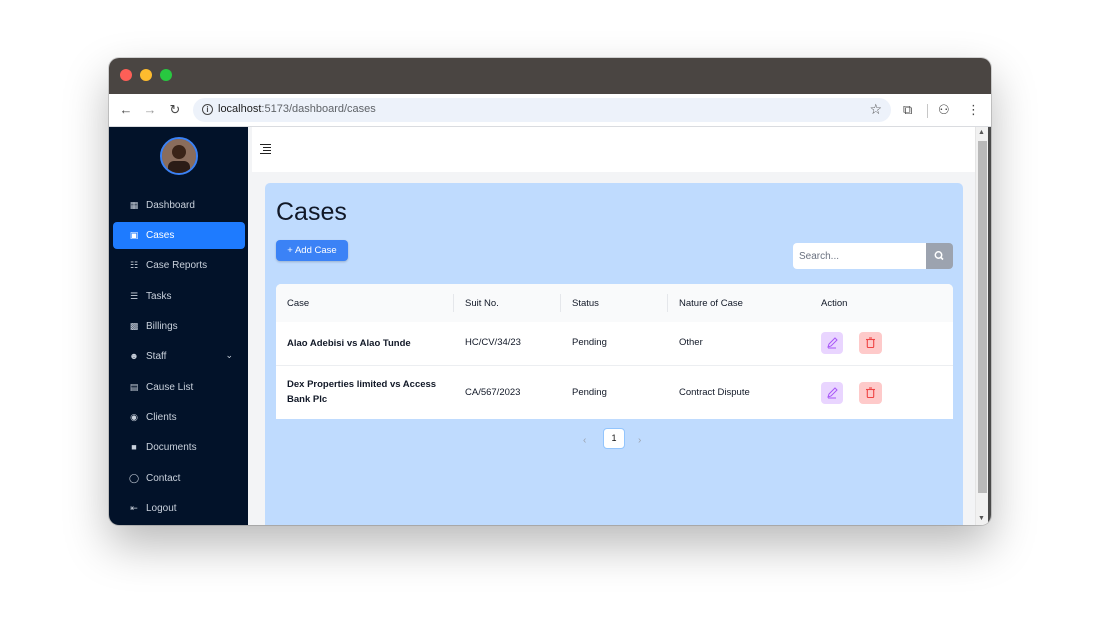 The image size is (1100, 618). Describe the element at coordinates (240, 109) in the screenshot. I see `url-host: localhost` at that location.